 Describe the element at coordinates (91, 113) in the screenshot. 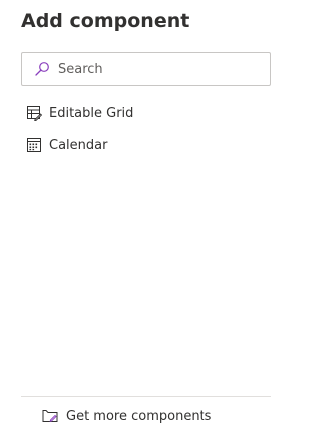

I see `component-label: Editable Grid` at that location.